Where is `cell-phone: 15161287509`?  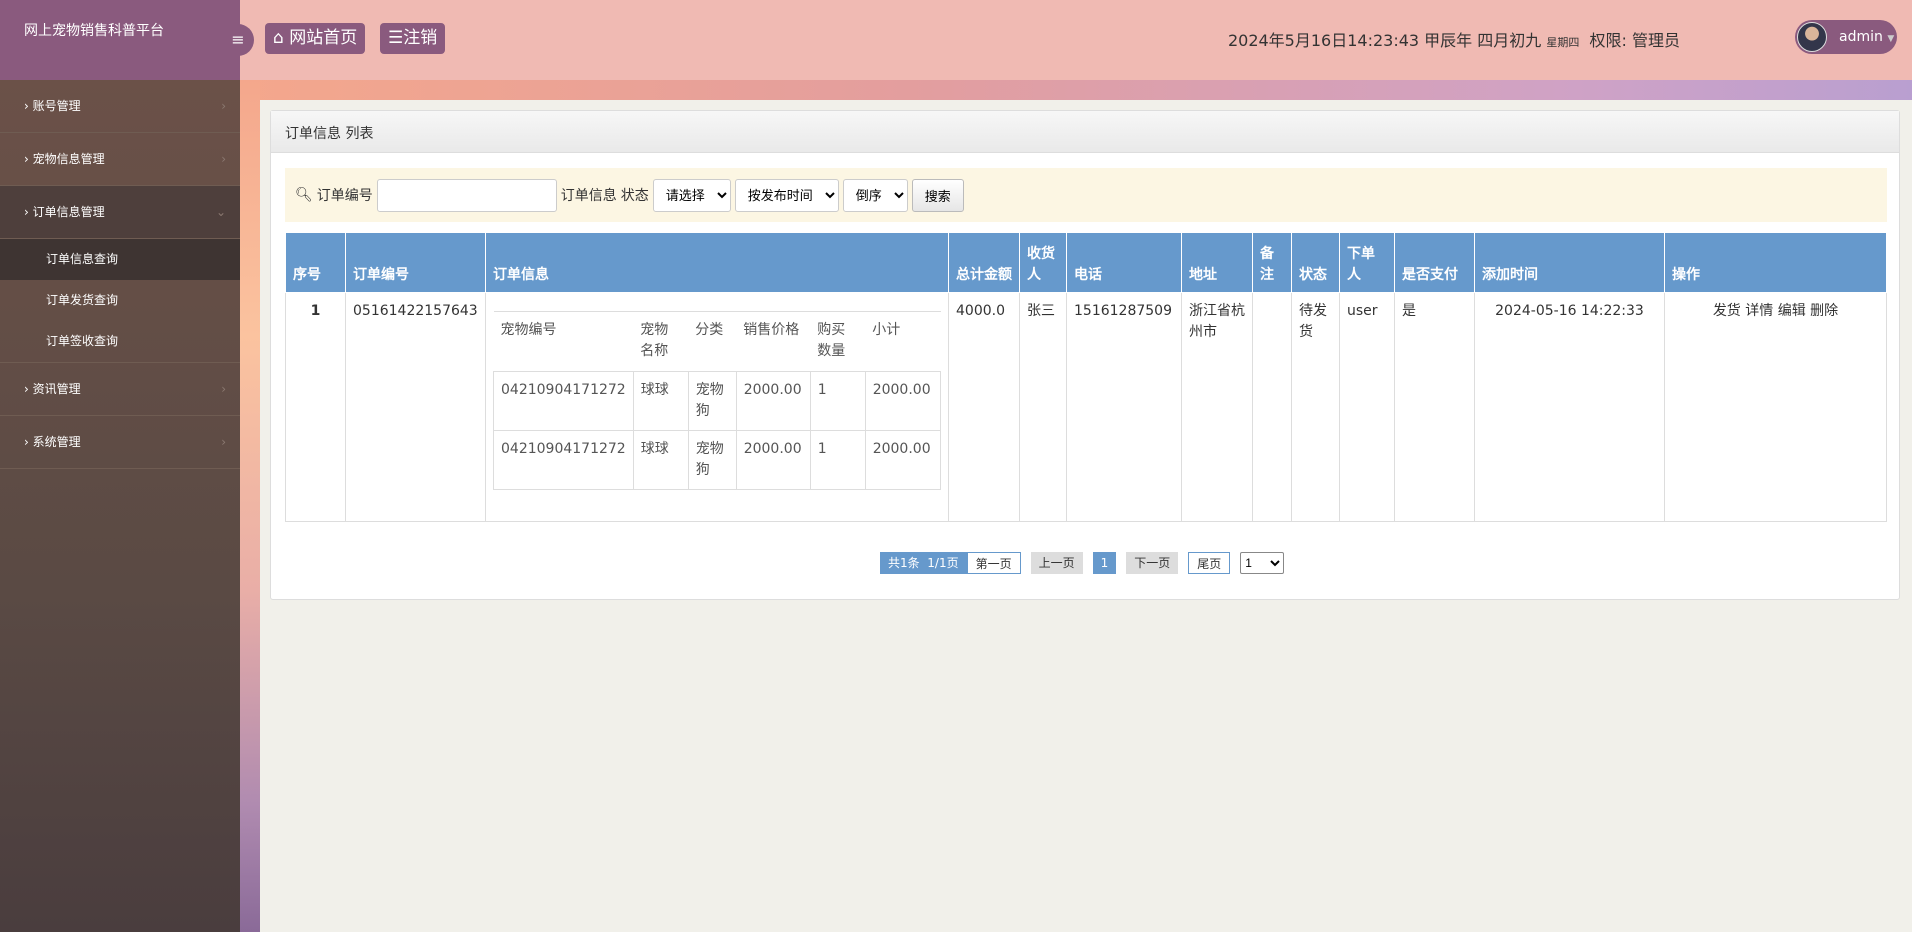 cell-phone: 15161287509 is located at coordinates (1124, 407).